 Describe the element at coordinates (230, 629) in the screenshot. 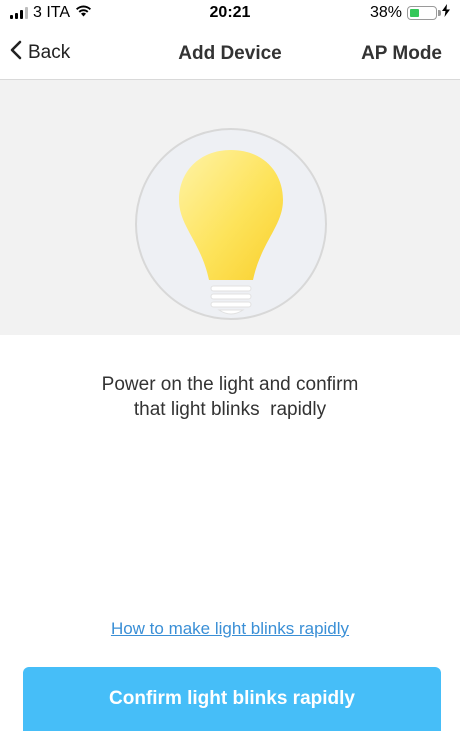

I see `help-link: How to make light blinks rapidly` at that location.